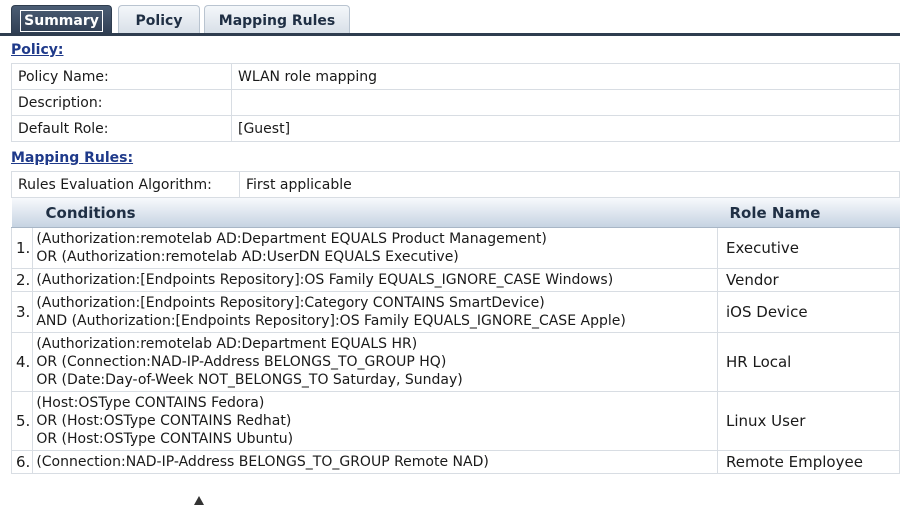 This screenshot has height=505, width=900. I want to click on rule-role-name: iOS Device, so click(808, 312).